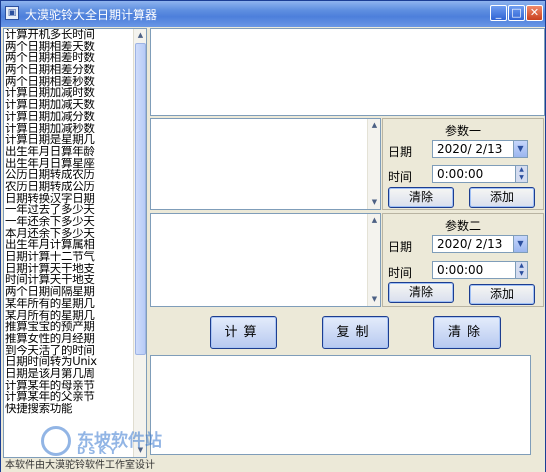 Image resolution: width=546 pixels, height=472 pixels. What do you see at coordinates (69, 175) in the screenshot?
I see `list-item: 公历日期转成农历` at bounding box center [69, 175].